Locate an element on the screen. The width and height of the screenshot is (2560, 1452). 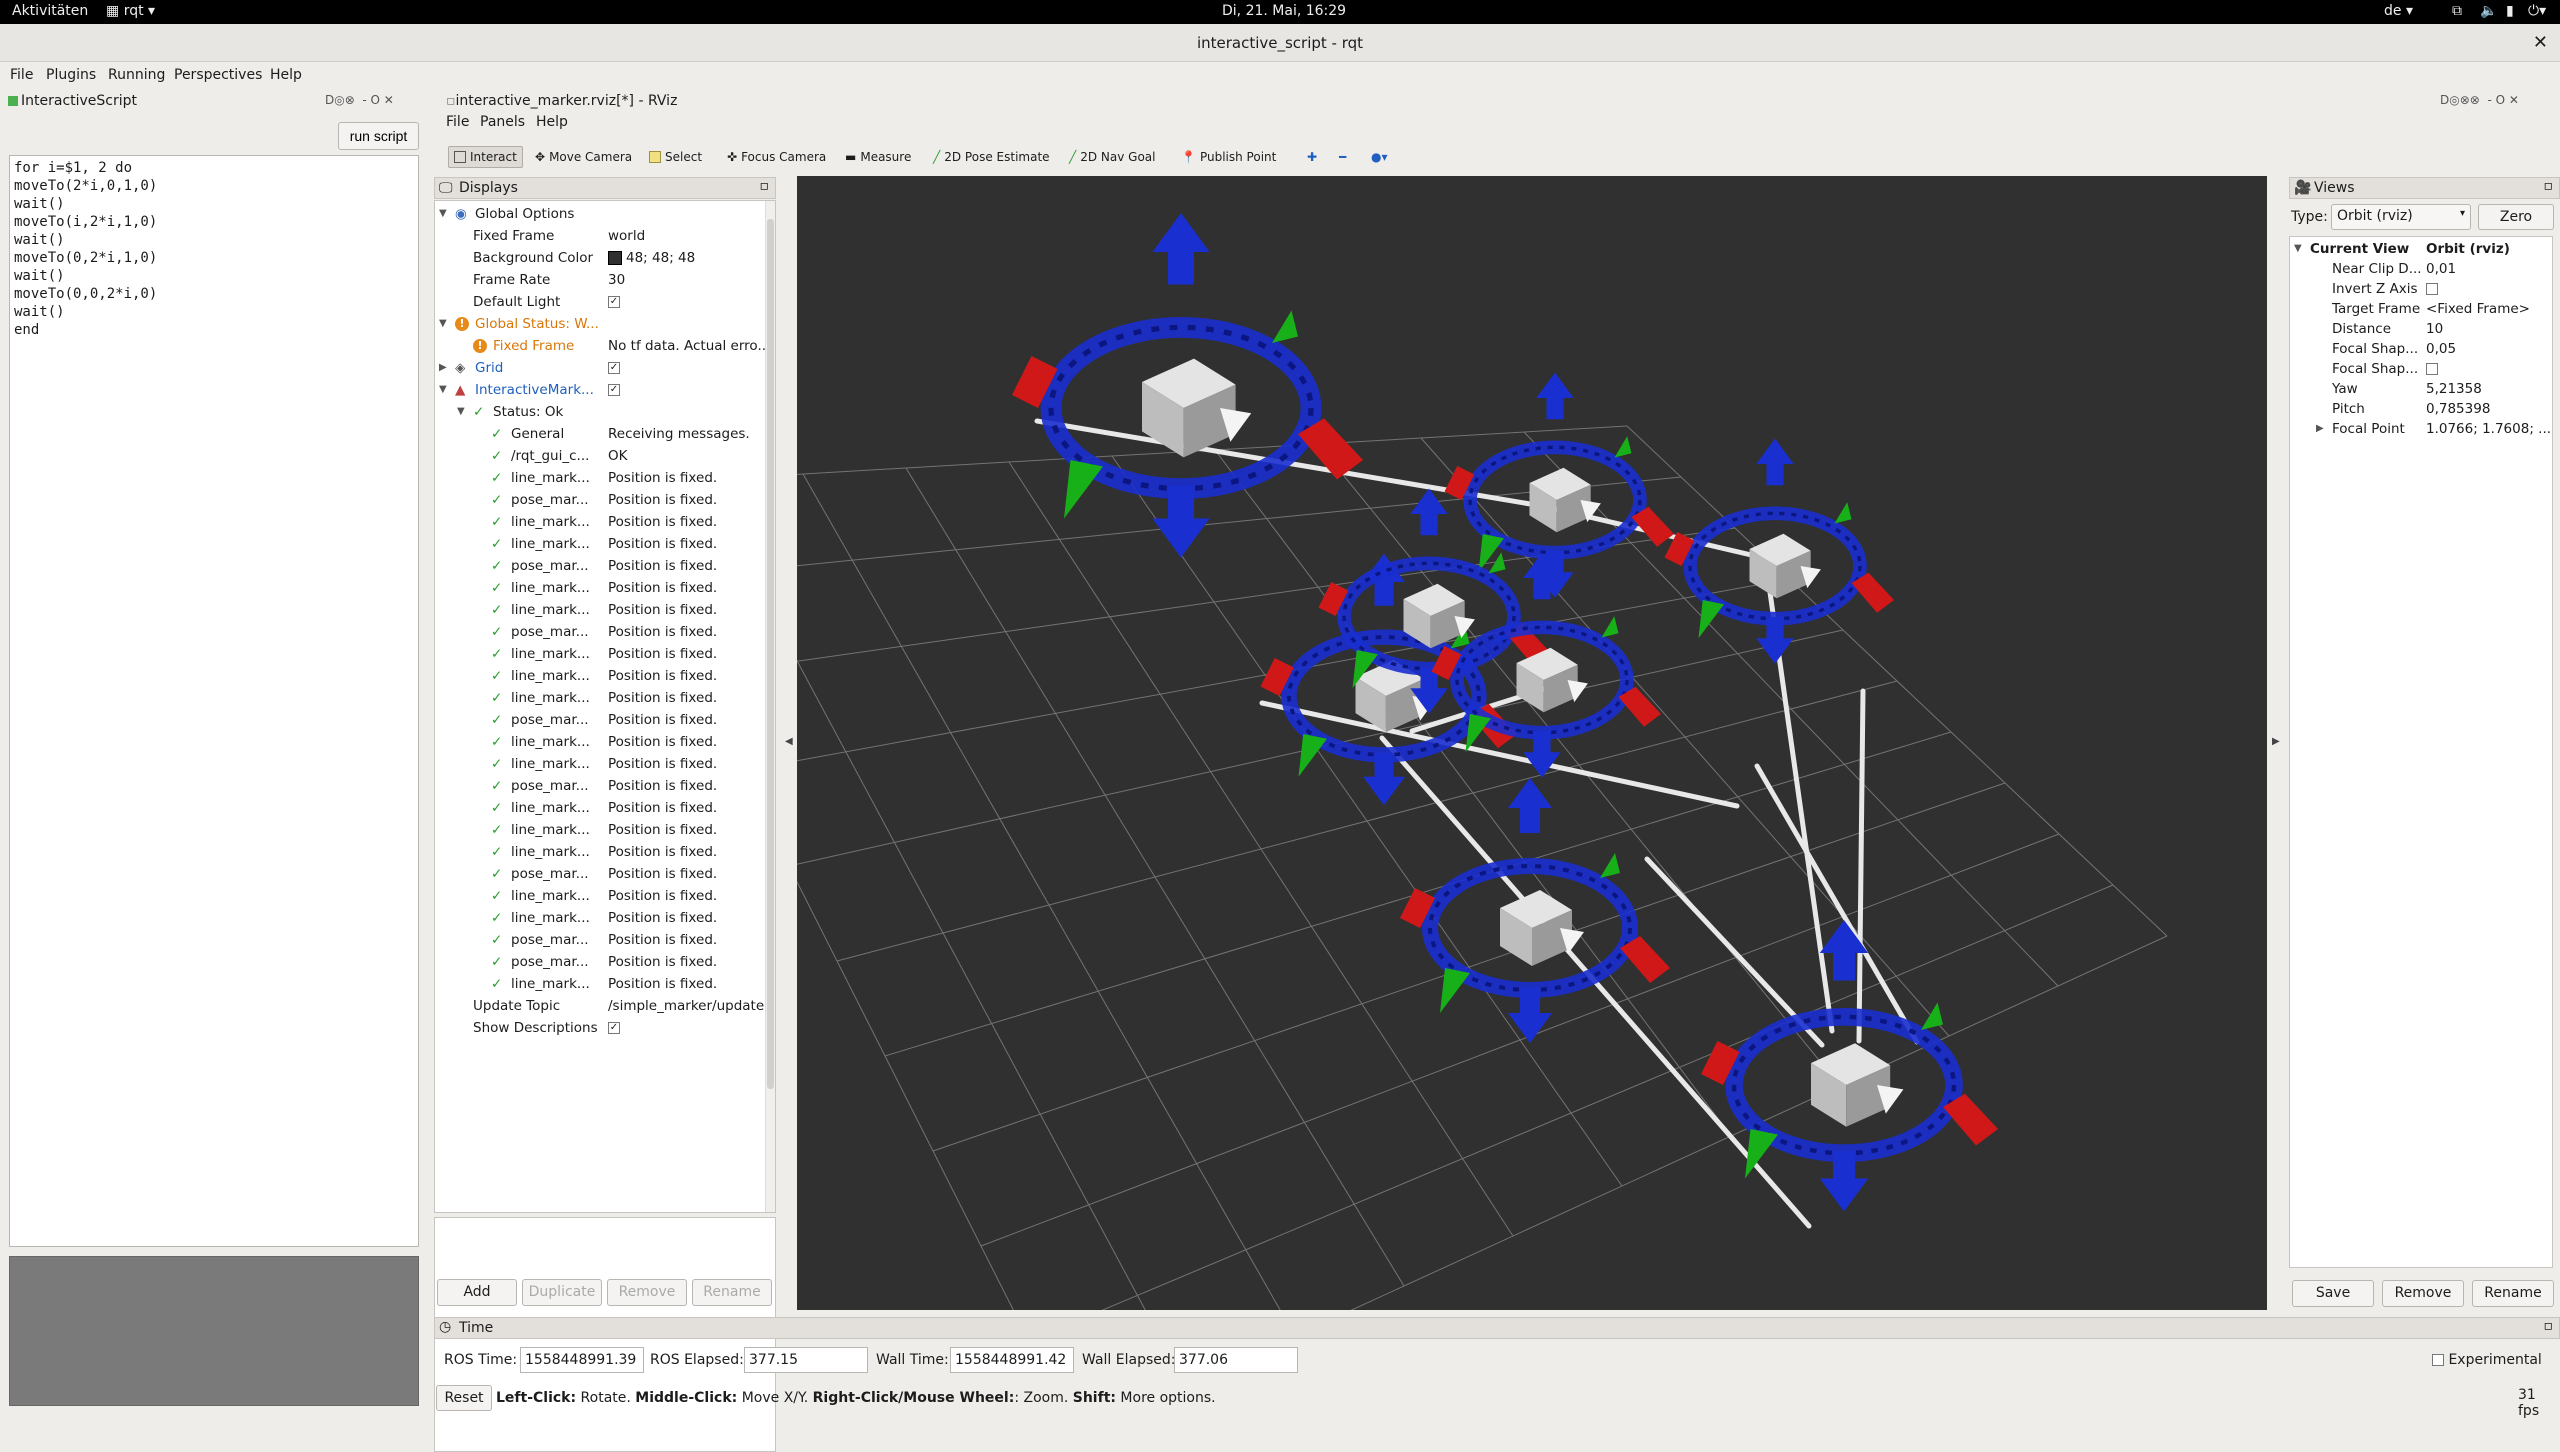
view-property-row: Near Clip D... 0,01 is located at coordinates (2421, 269).